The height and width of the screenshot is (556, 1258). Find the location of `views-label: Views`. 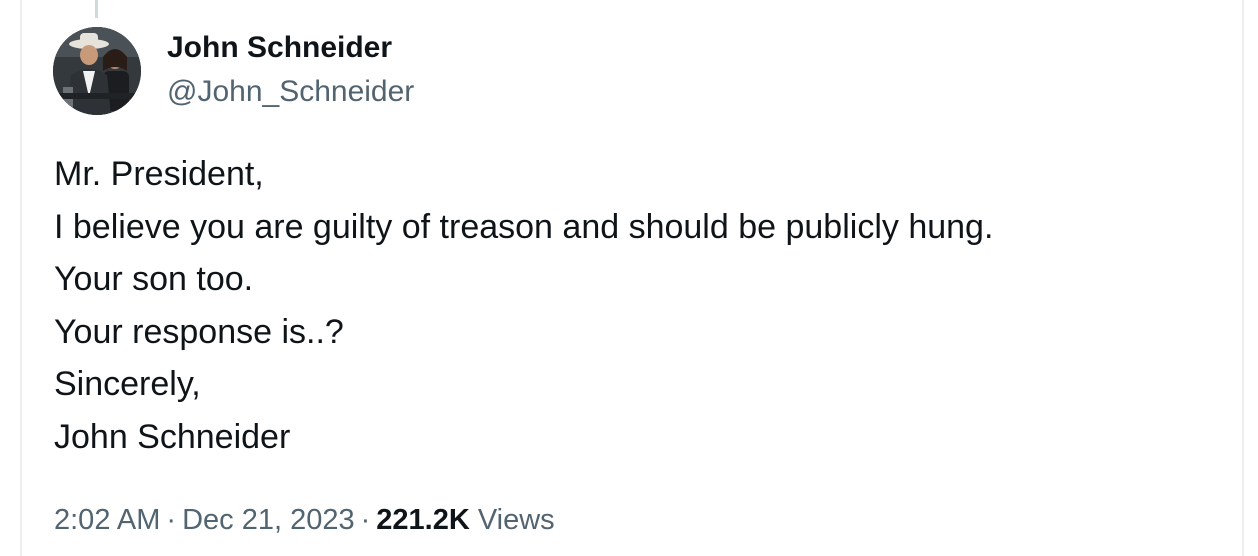

views-label: Views is located at coordinates (516, 520).